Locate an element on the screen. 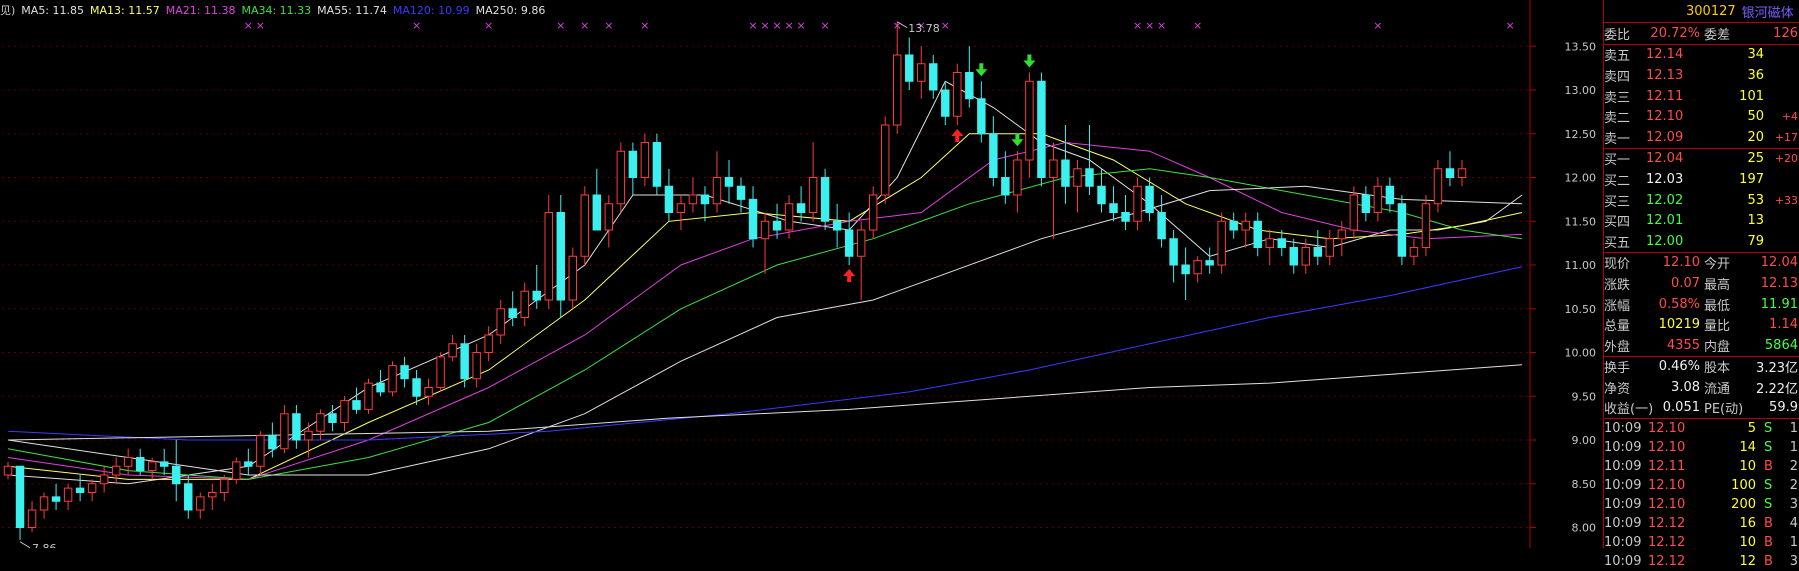 The width and height of the screenshot is (1799, 571). bid-volume: 79 is located at coordinates (1755, 241).